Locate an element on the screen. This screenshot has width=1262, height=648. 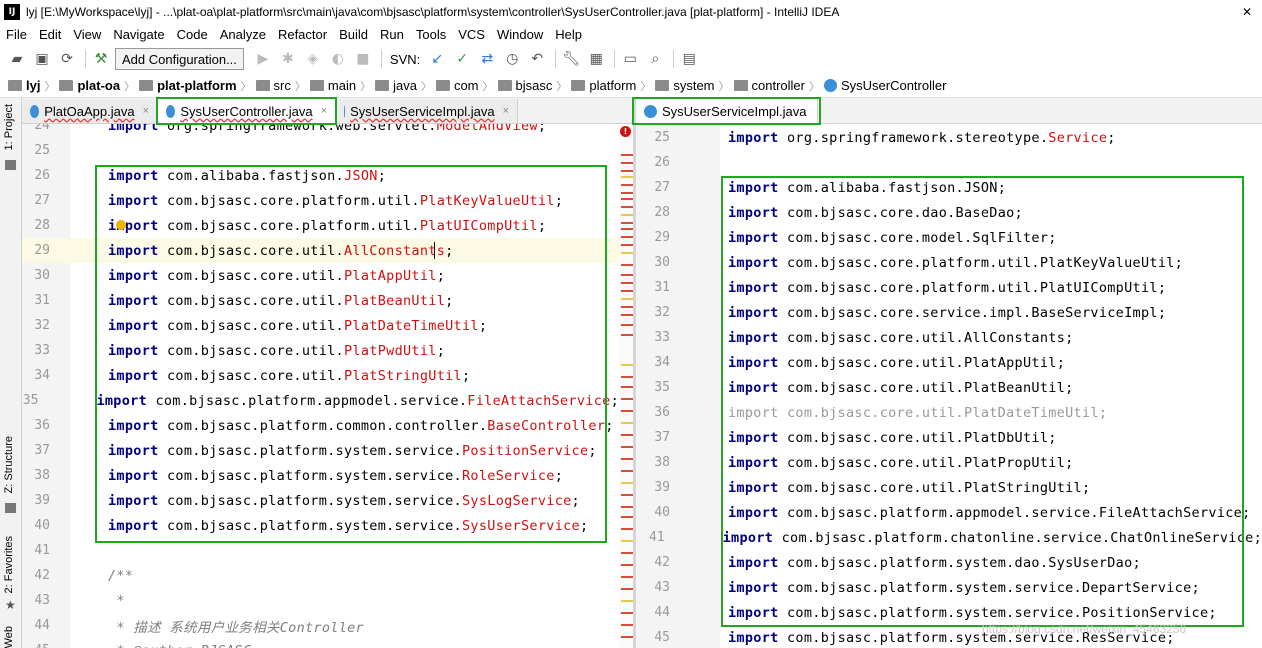
svn-update-icon: ↙ is located at coordinates (437, 59).